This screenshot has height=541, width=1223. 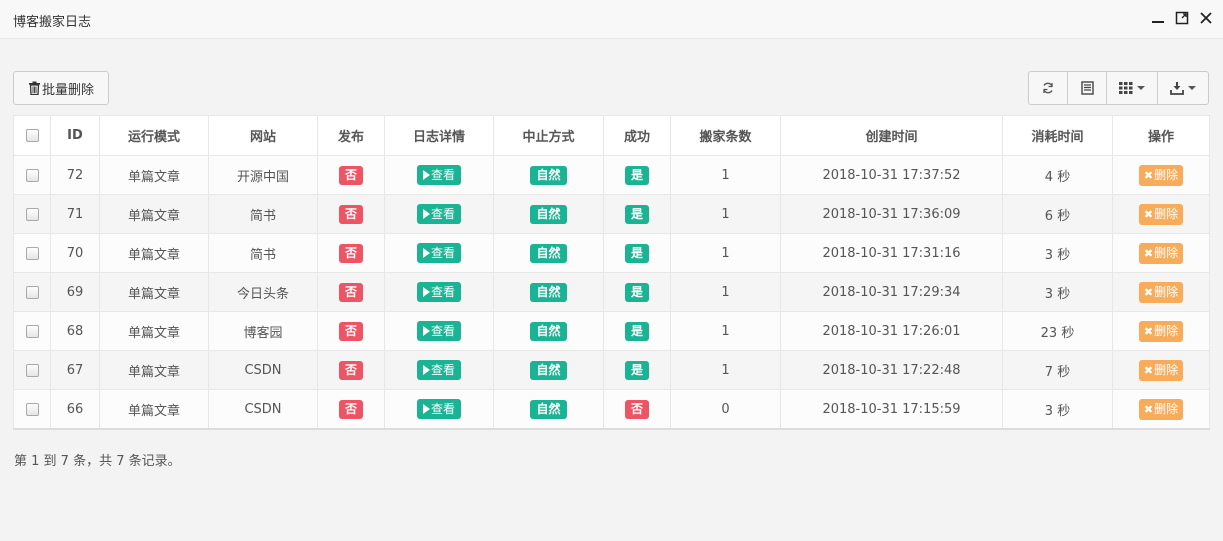 I want to click on minimize-icon, so click(x=1158, y=18).